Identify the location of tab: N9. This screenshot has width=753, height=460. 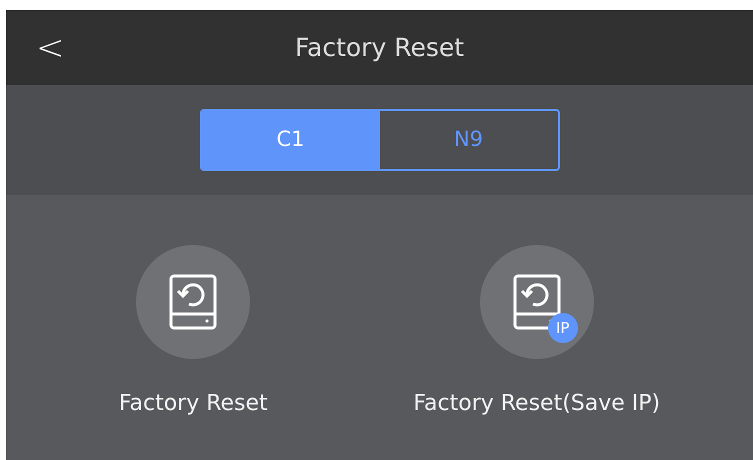
(469, 140).